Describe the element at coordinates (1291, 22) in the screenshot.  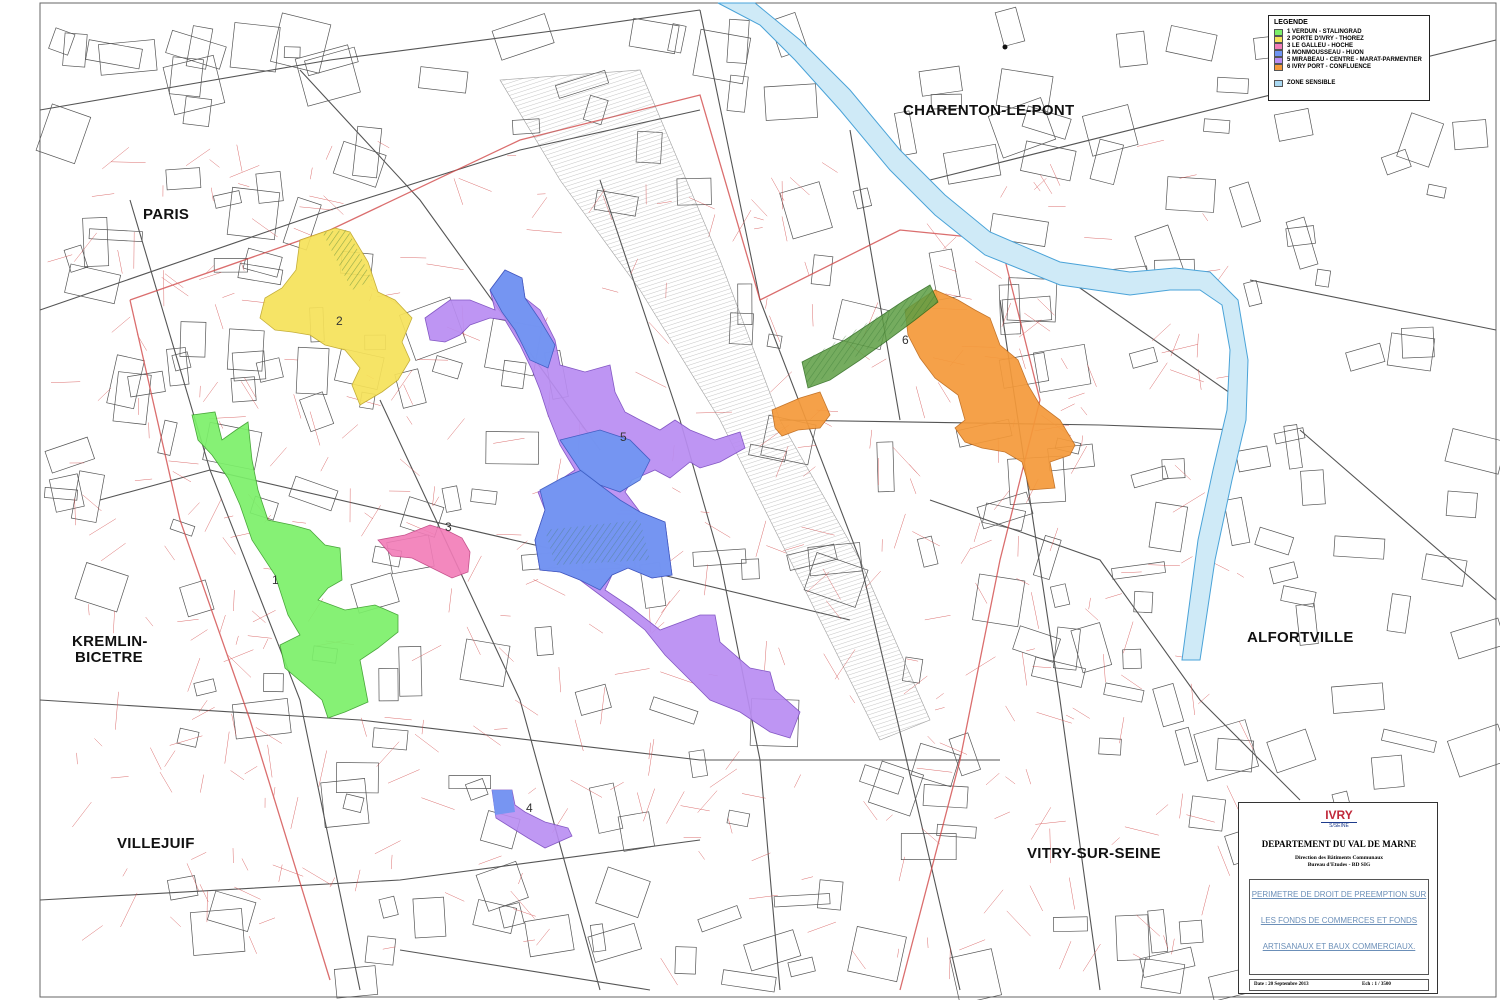
I see `legend-title: LEGENDE` at that location.